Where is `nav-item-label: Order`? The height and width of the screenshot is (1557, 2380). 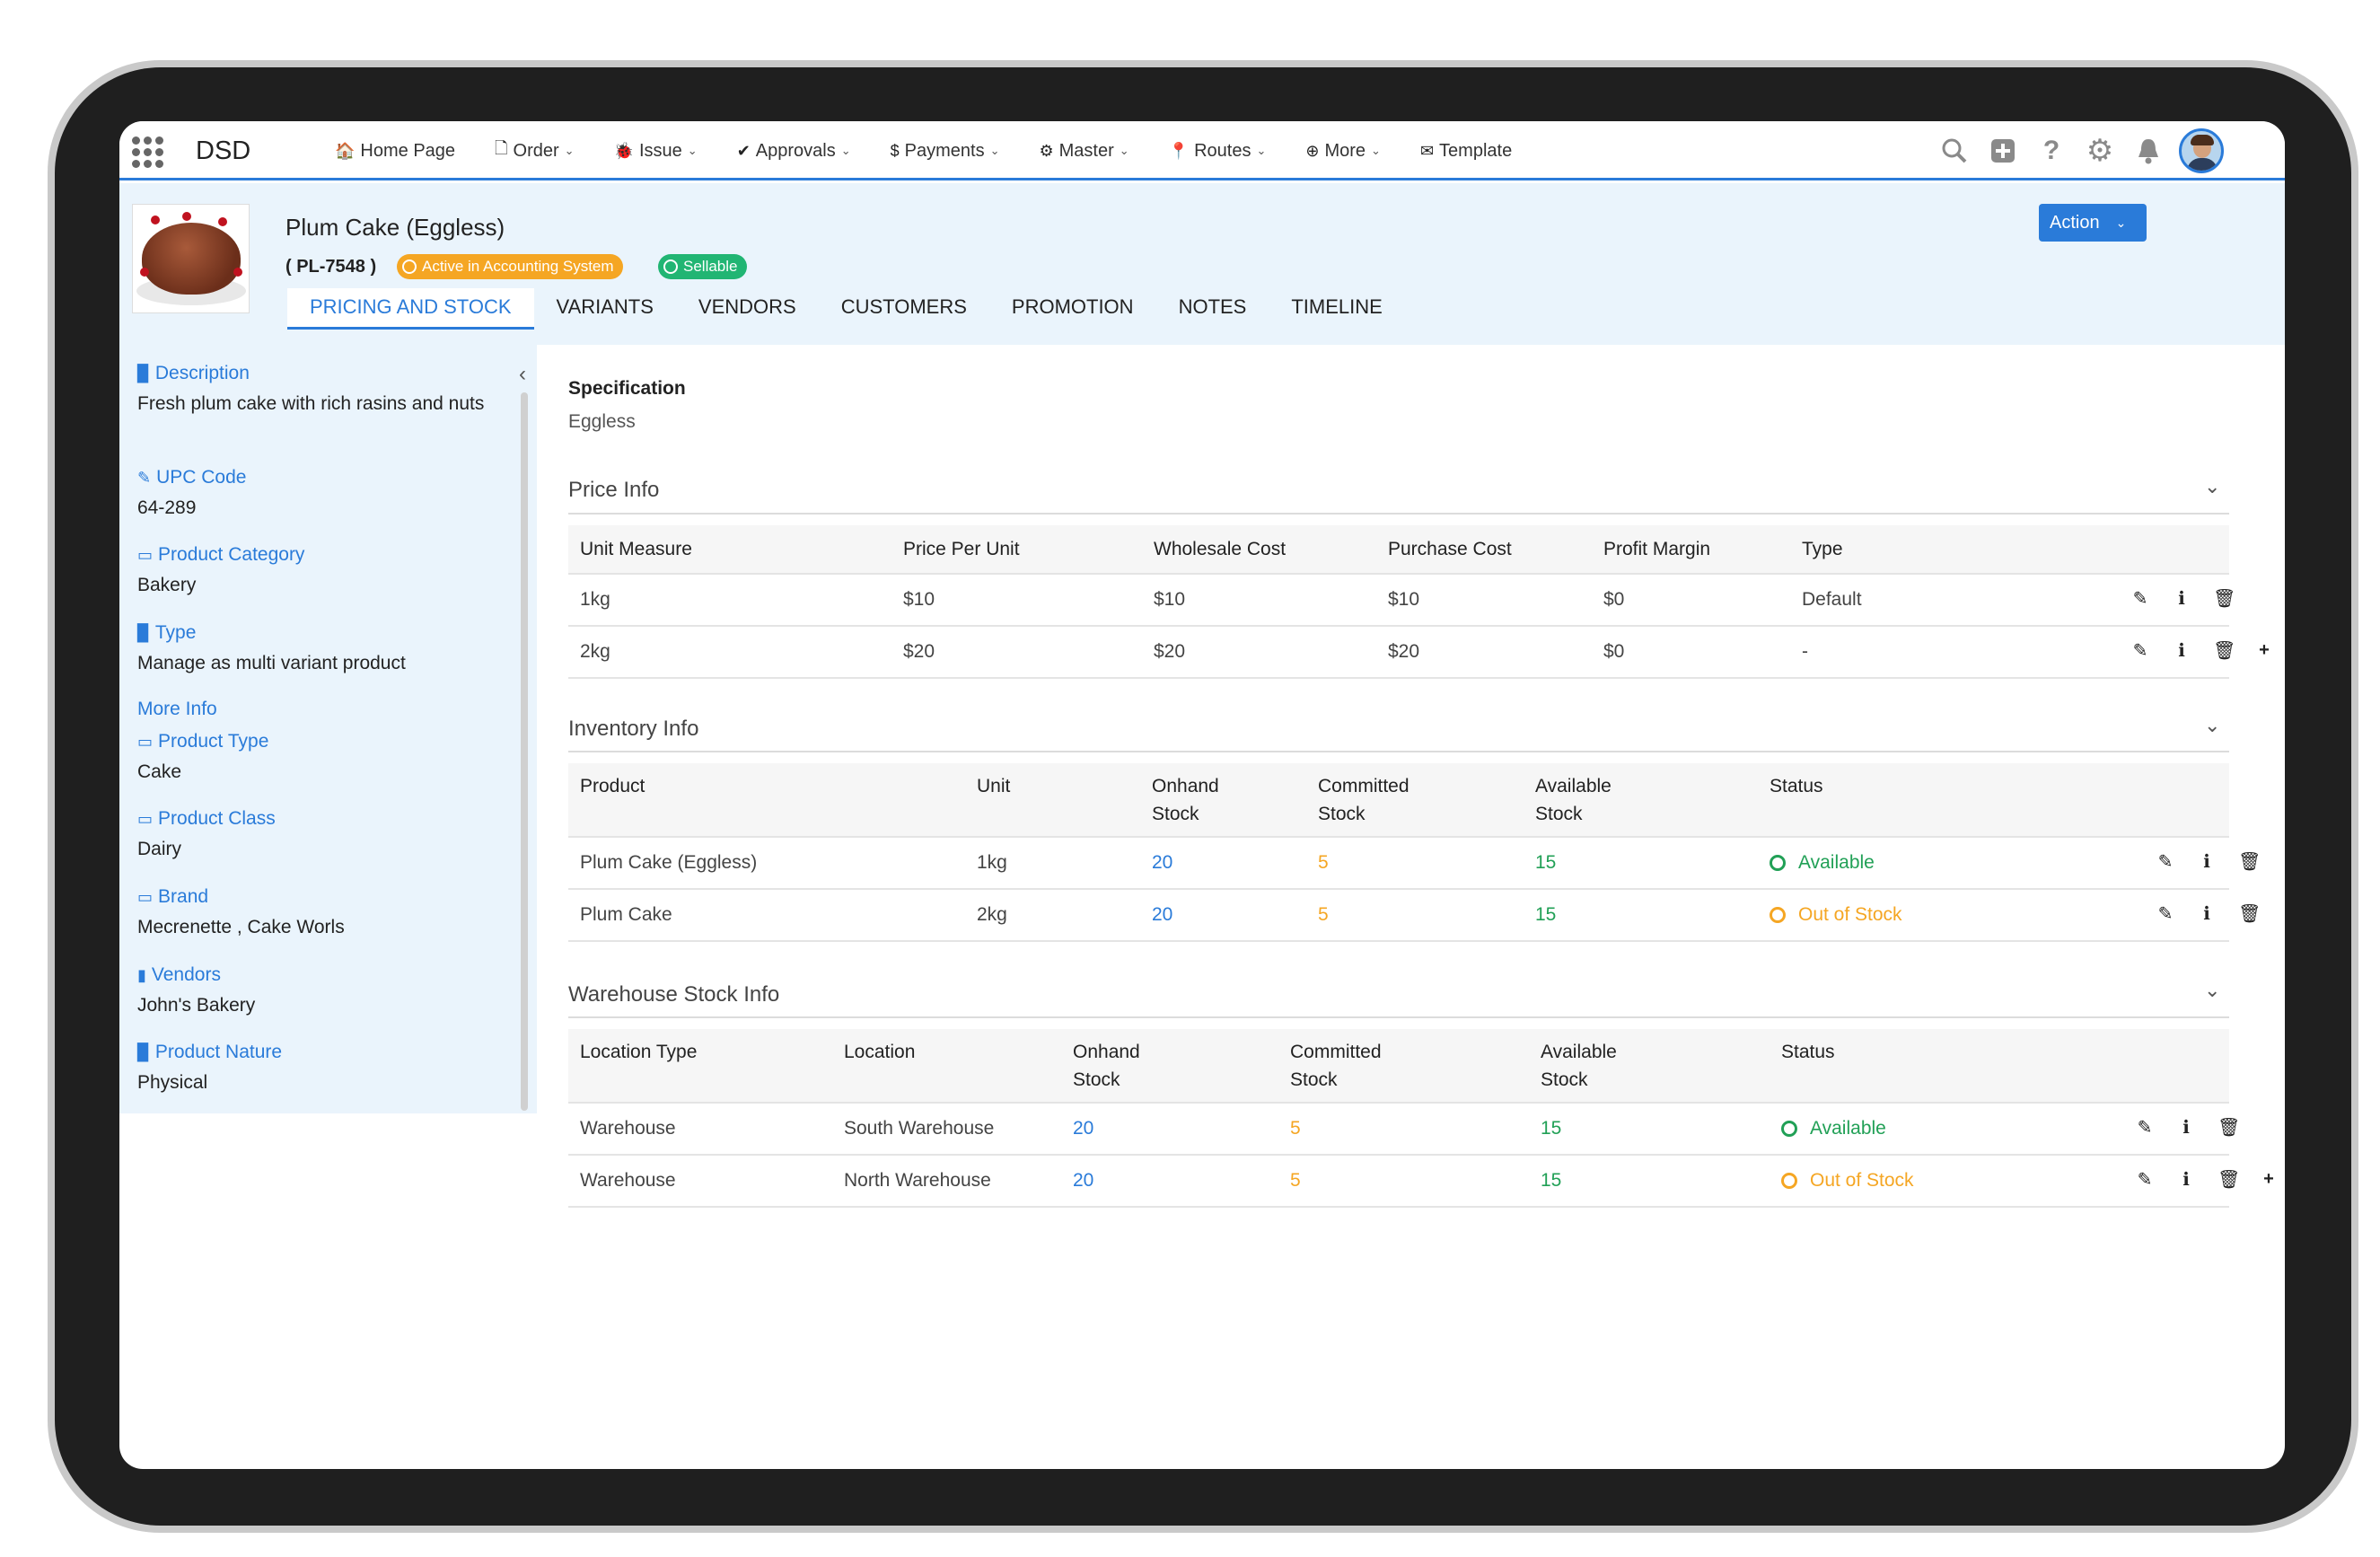 nav-item-label: Order is located at coordinates (536, 150).